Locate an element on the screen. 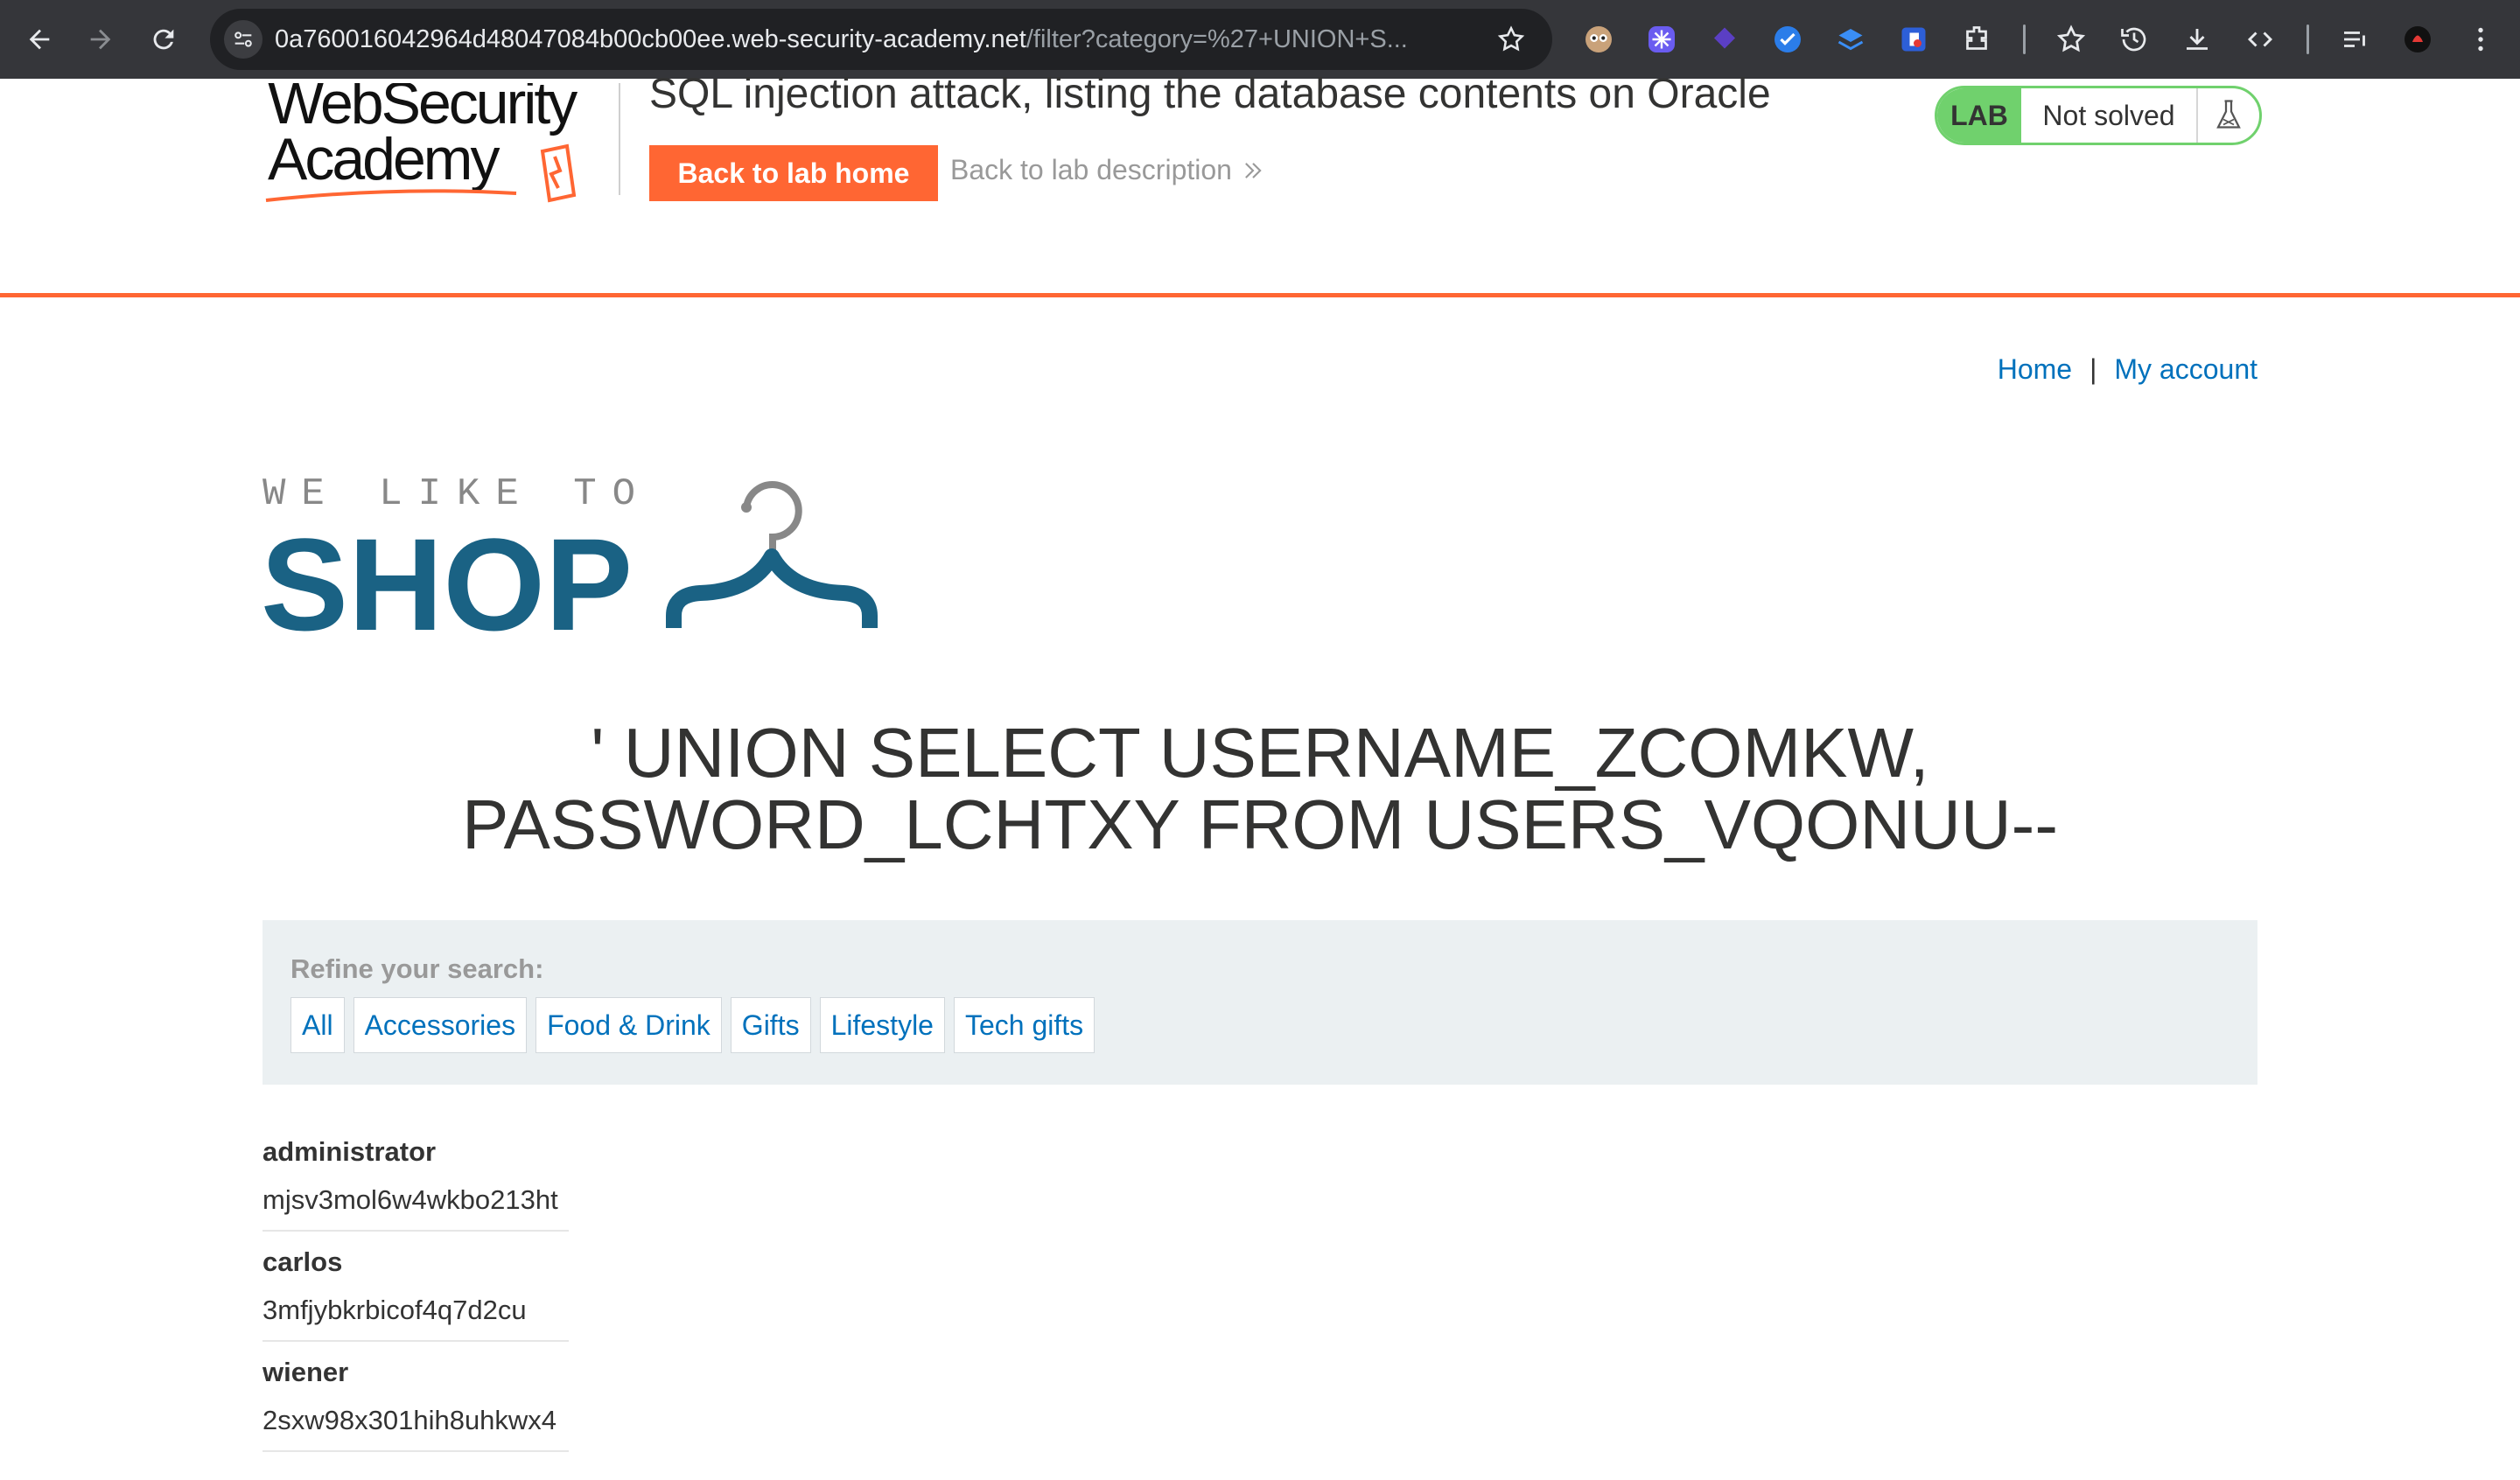 Image resolution: width=2520 pixels, height=1480 pixels. profile-avatar-icon is located at coordinates (2417, 39).